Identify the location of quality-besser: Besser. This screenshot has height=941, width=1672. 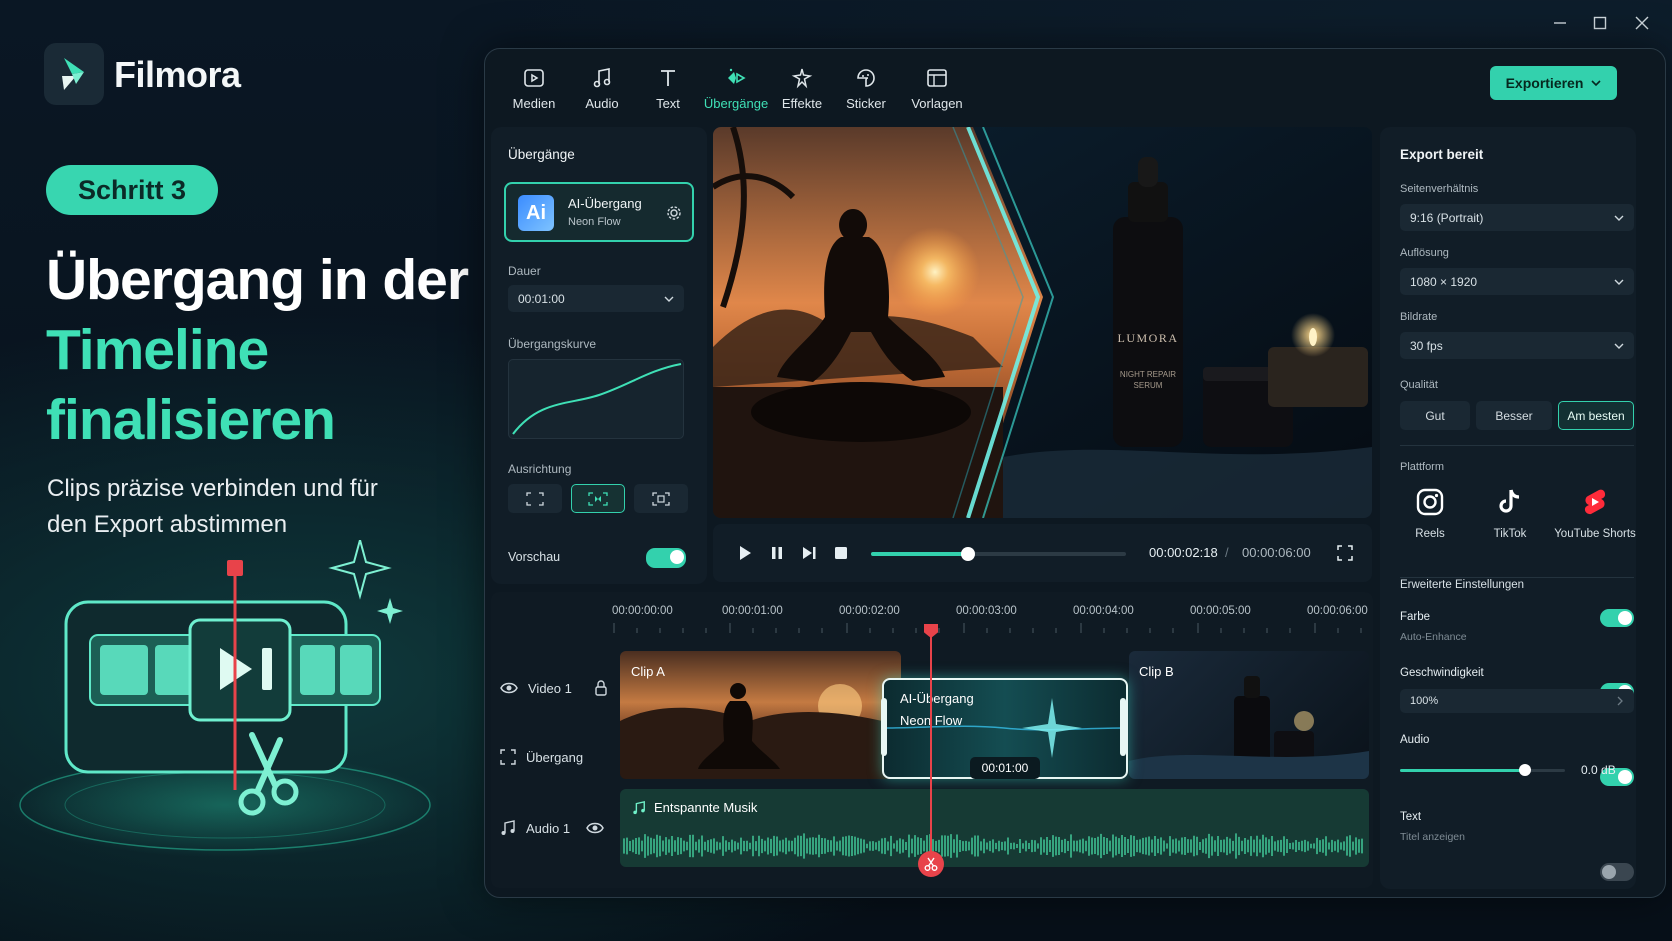
(1514, 415).